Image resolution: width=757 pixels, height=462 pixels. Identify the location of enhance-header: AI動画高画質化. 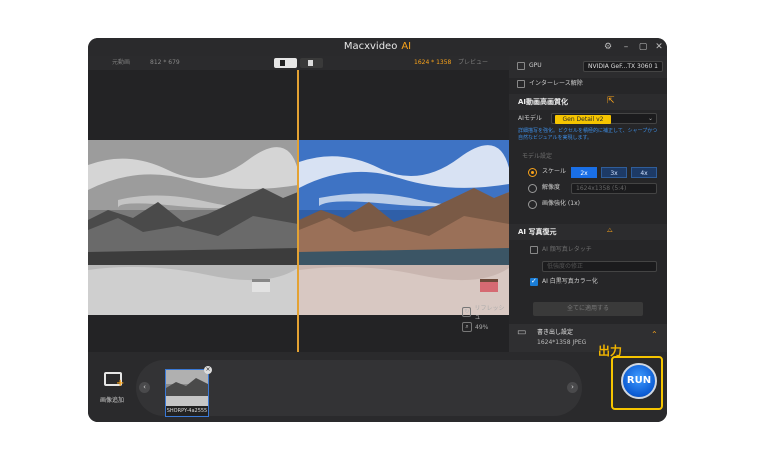
(543, 102).